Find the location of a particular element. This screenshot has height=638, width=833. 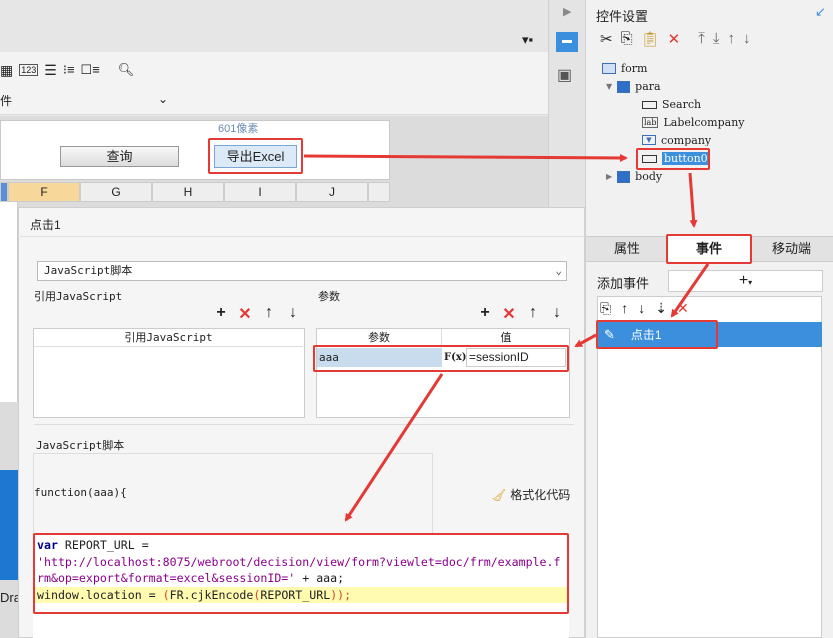

arrow-export-to-button0 is located at coordinates (465, 157).